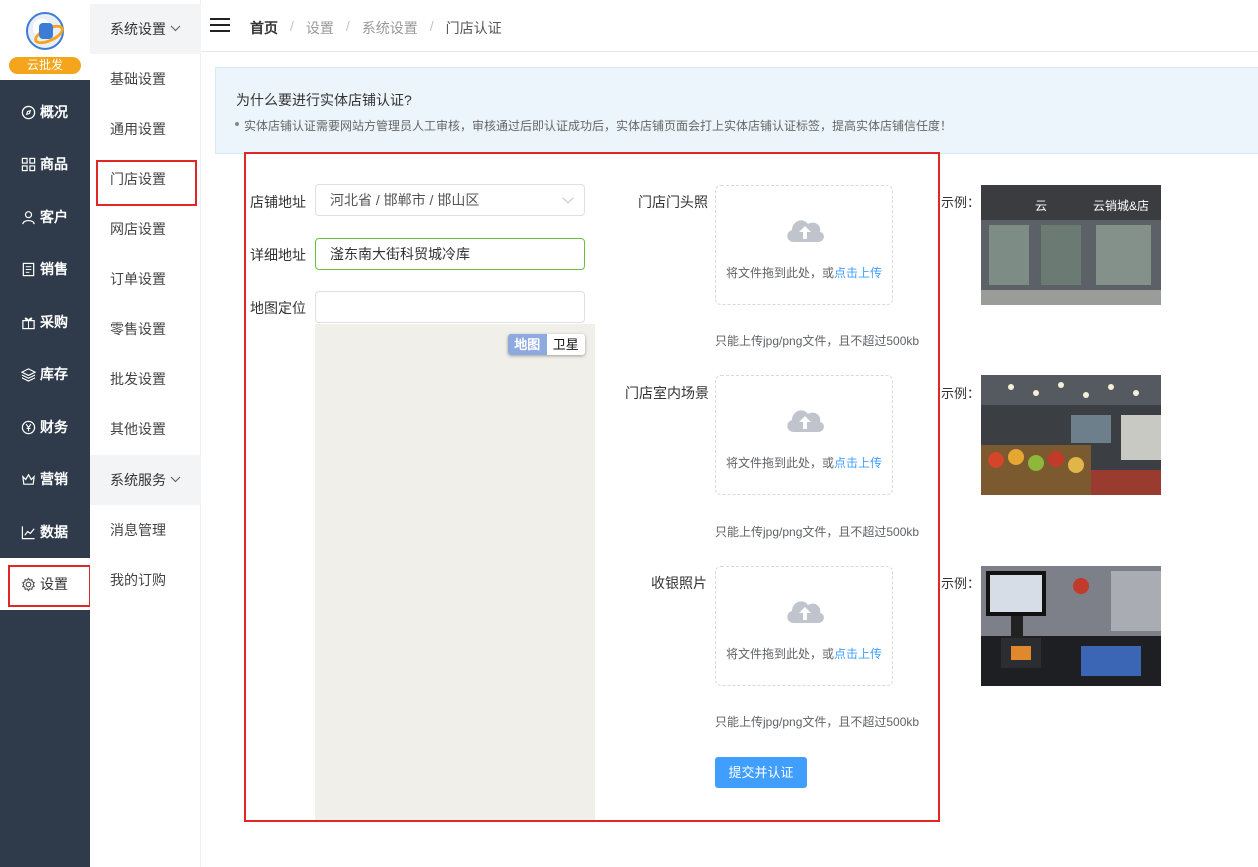 The width and height of the screenshot is (1258, 867). What do you see at coordinates (220, 25) in the screenshot?
I see `menu-toggle-icon` at bounding box center [220, 25].